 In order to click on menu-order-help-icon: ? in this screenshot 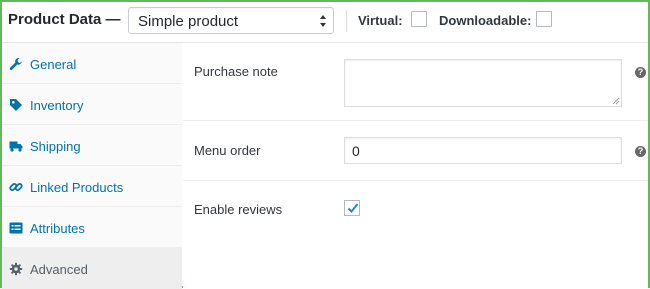, I will do `click(640, 151)`.